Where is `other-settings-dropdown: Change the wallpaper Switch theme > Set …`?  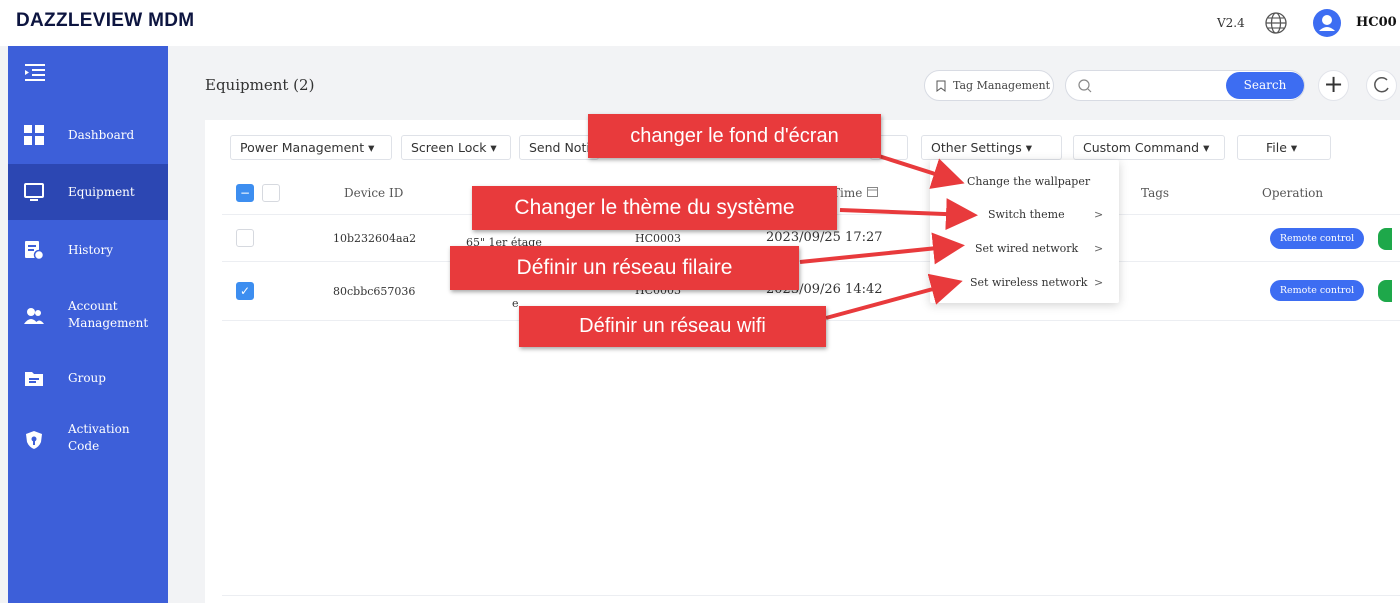
other-settings-dropdown: Change the wallpaper Switch theme > Set … is located at coordinates (1024, 231).